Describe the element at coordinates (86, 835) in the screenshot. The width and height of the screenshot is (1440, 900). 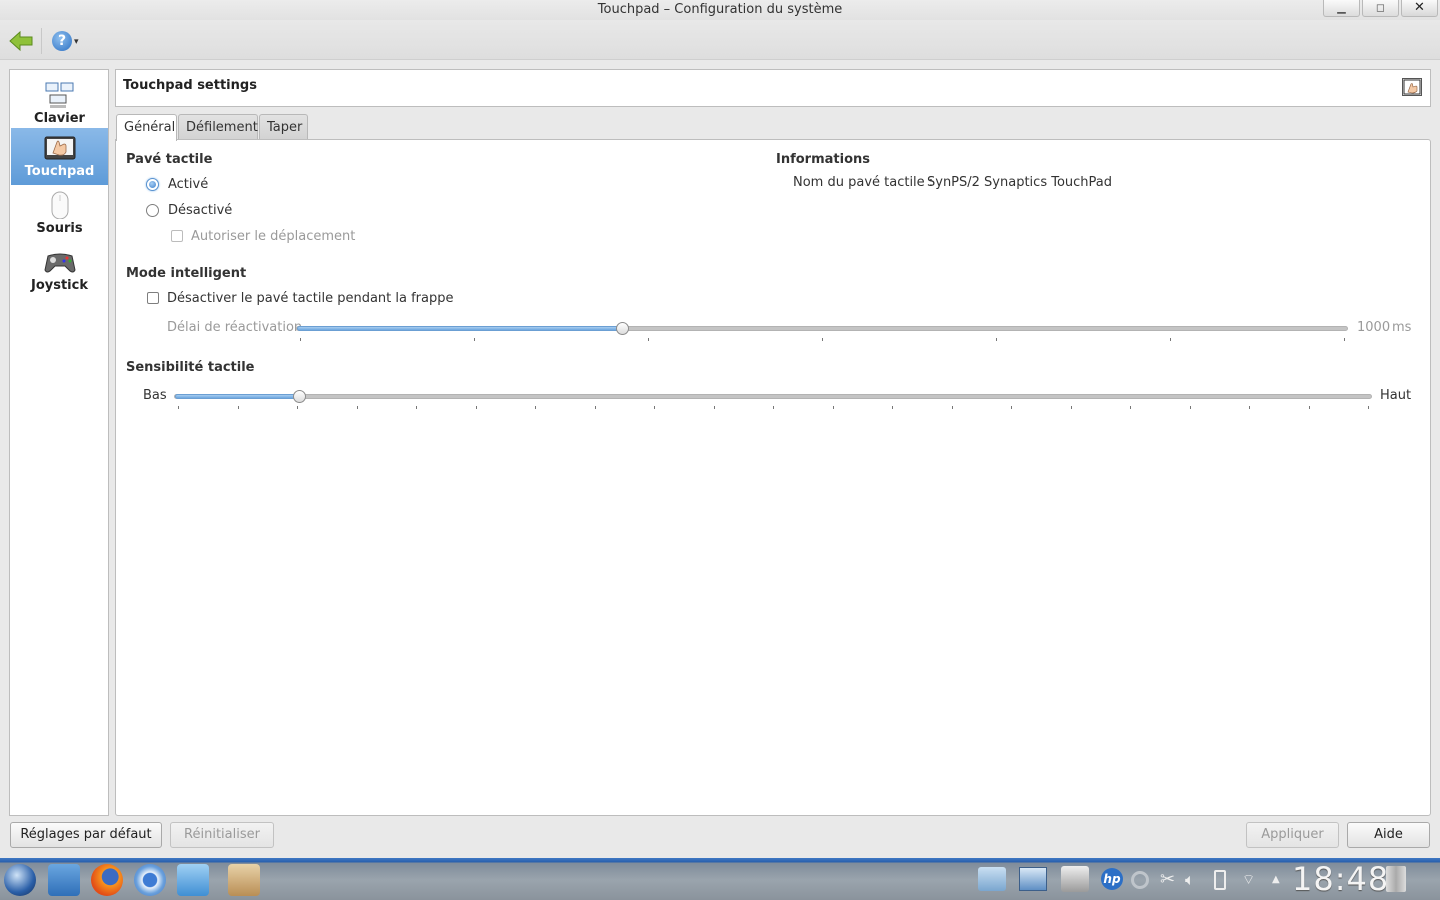
I see `defaults-button: Réglages par défaut` at that location.